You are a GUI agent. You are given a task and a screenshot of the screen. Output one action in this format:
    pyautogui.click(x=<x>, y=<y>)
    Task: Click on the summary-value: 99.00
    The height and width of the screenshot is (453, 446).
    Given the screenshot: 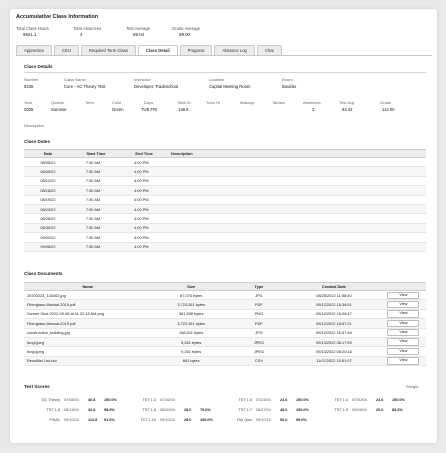 What is the action you would take?
    pyautogui.click(x=184, y=34)
    